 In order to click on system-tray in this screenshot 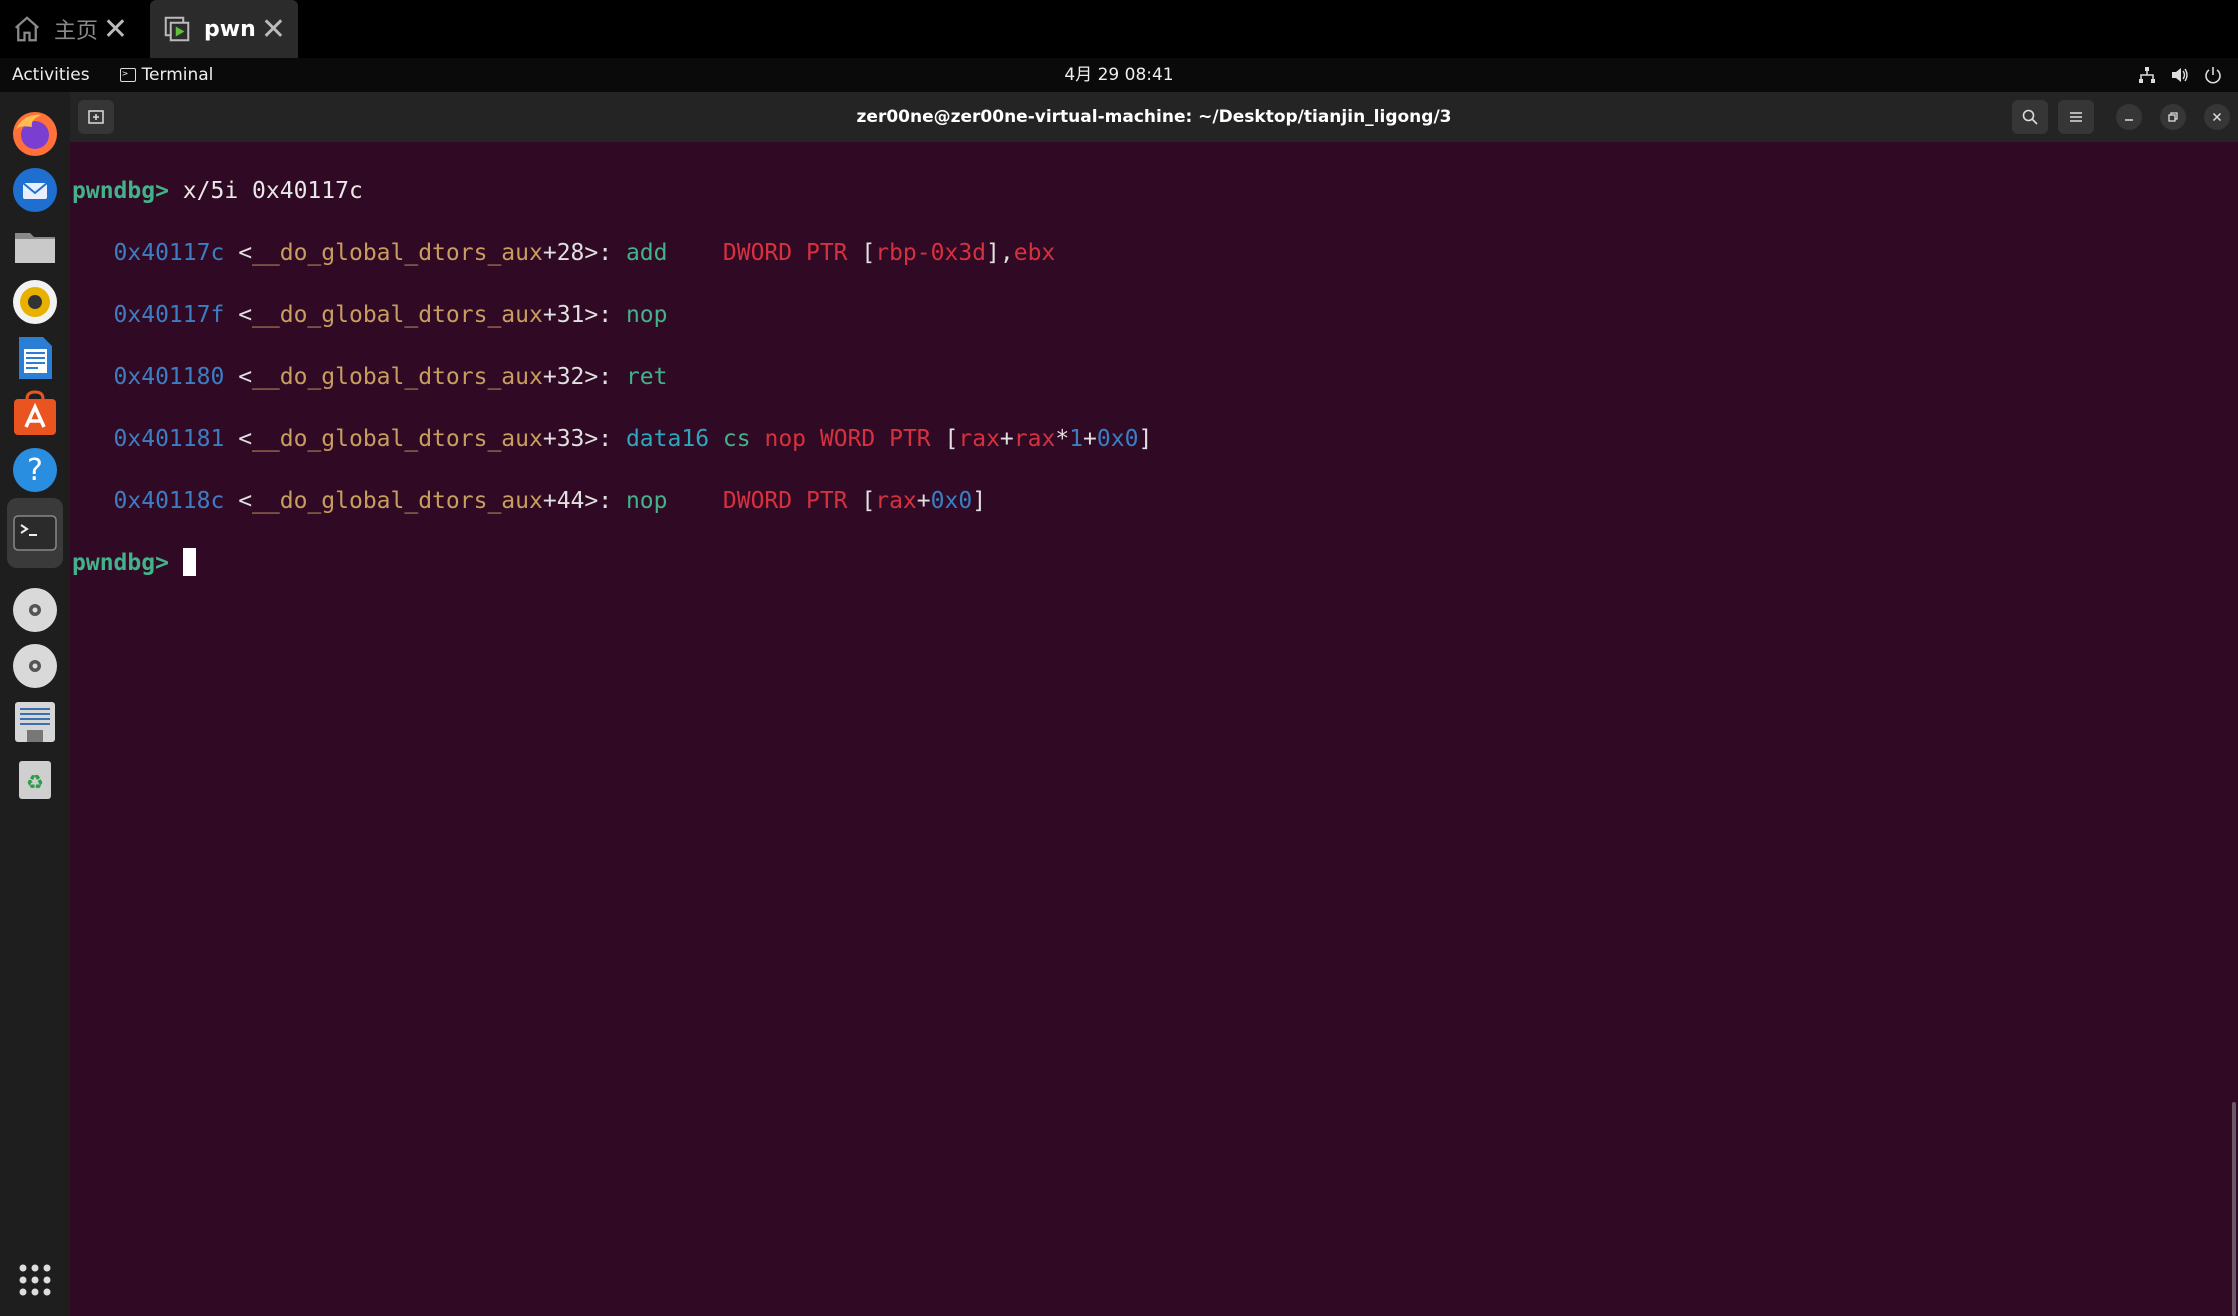, I will do `click(2180, 75)`.